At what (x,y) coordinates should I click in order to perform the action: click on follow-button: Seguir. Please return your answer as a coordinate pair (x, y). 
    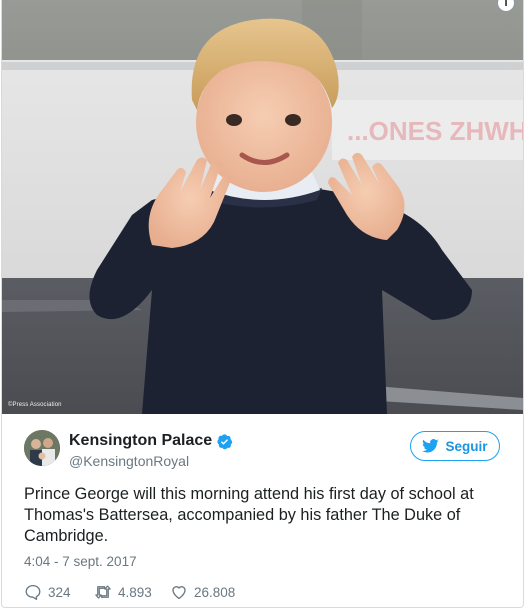
    Looking at the image, I should click on (455, 446).